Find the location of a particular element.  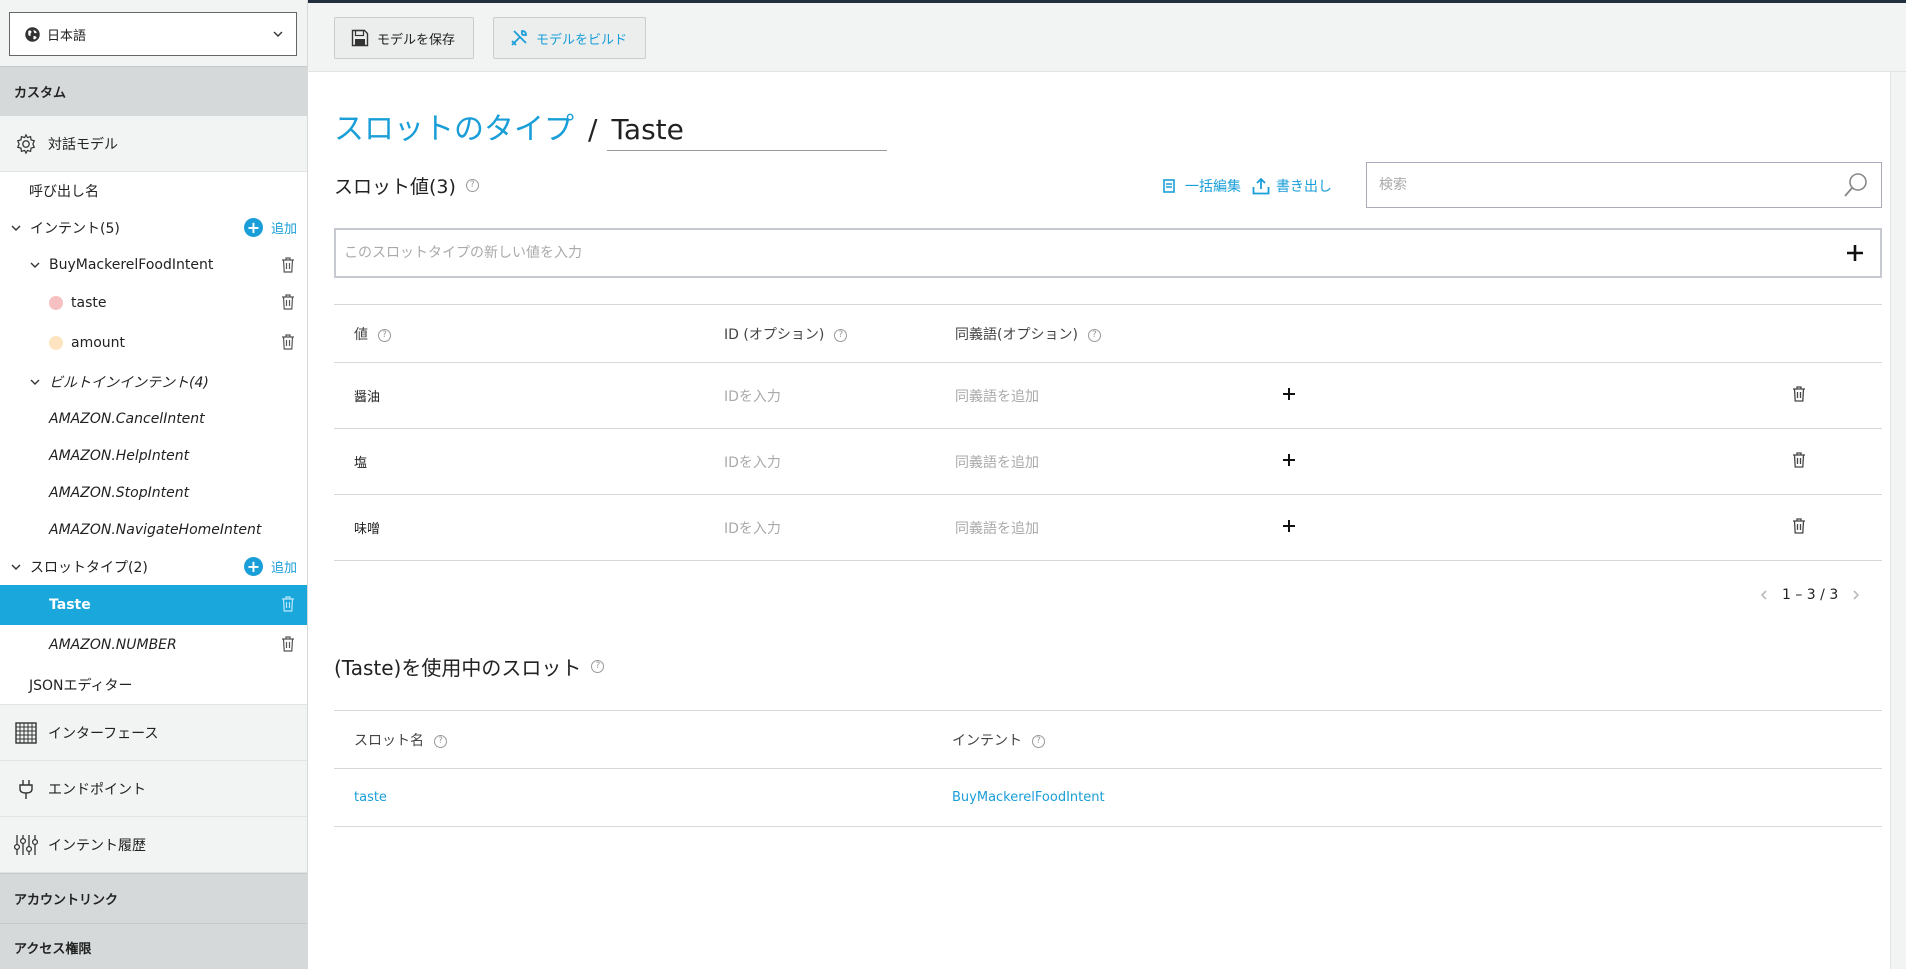

intents-label: インテント(5) is located at coordinates (75, 228).